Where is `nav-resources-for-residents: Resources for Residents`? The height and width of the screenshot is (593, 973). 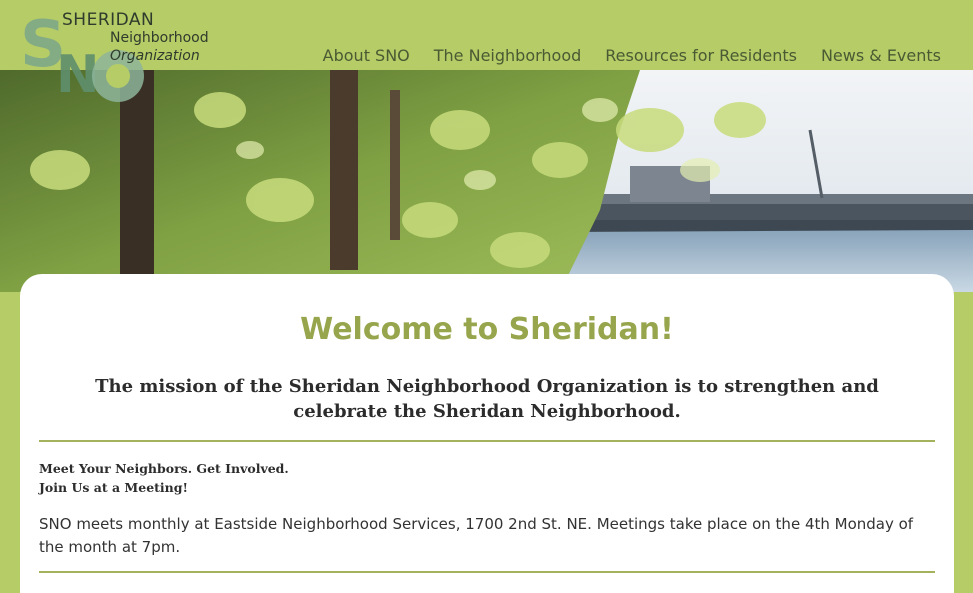
nav-resources-for-residents: Resources for Residents is located at coordinates (701, 55).